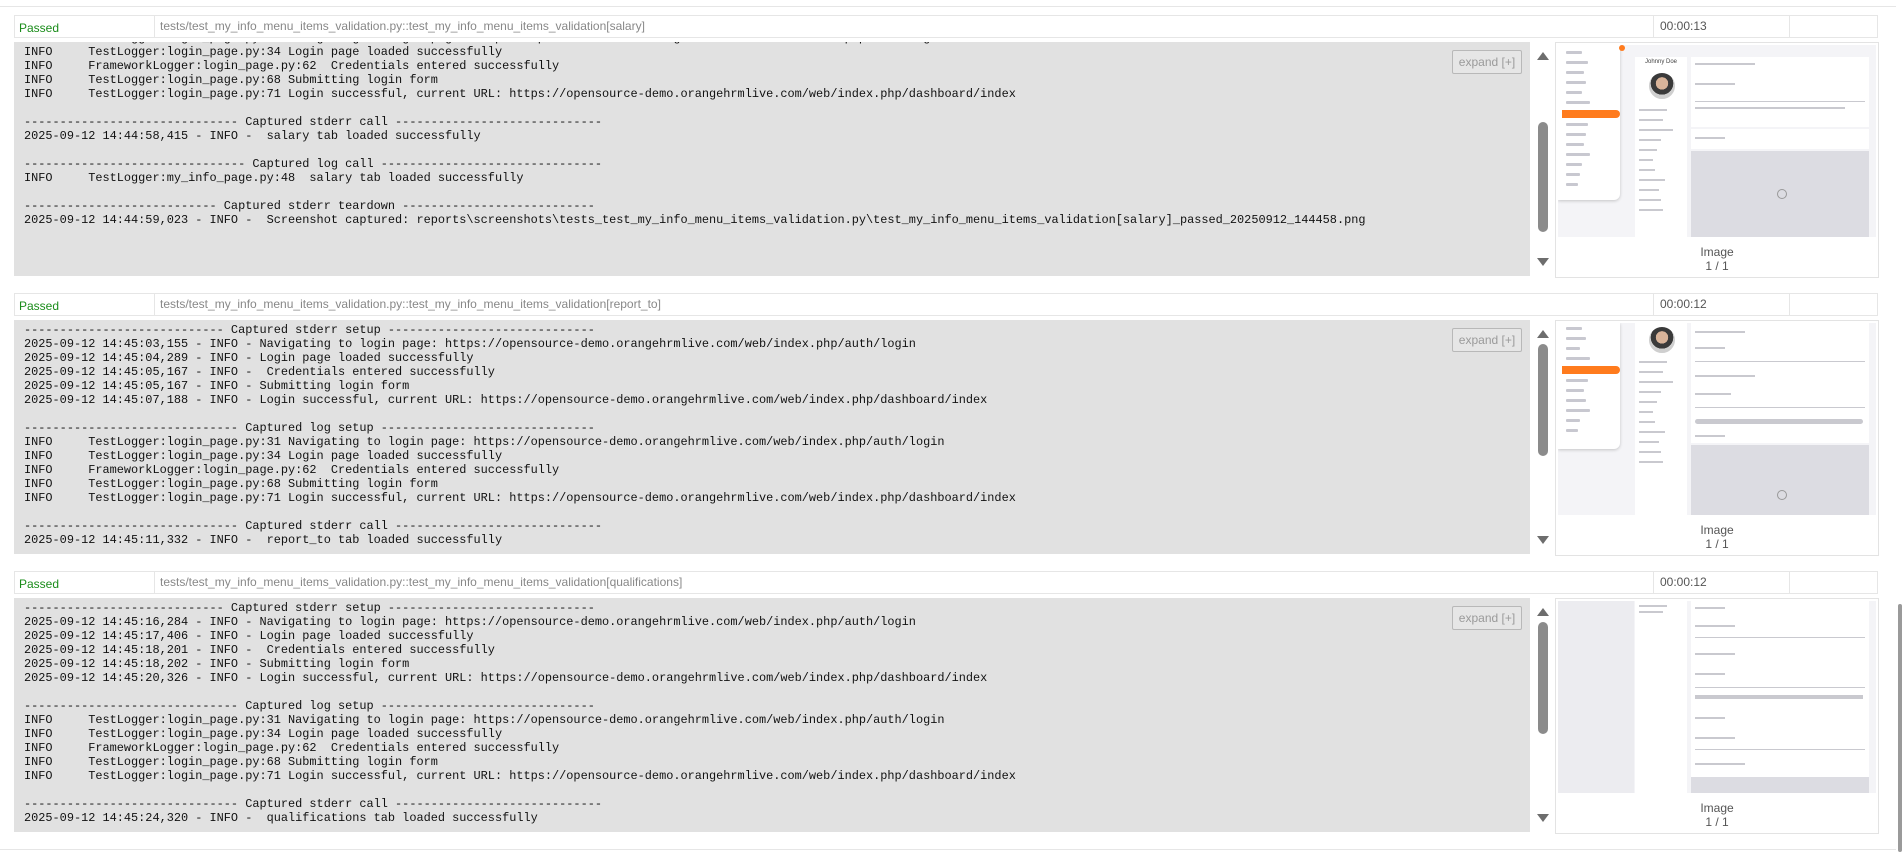 The width and height of the screenshot is (1902, 856). What do you see at coordinates (1661, 147) in the screenshot?
I see `thumb-profile-panel: Johnny Doe` at bounding box center [1661, 147].